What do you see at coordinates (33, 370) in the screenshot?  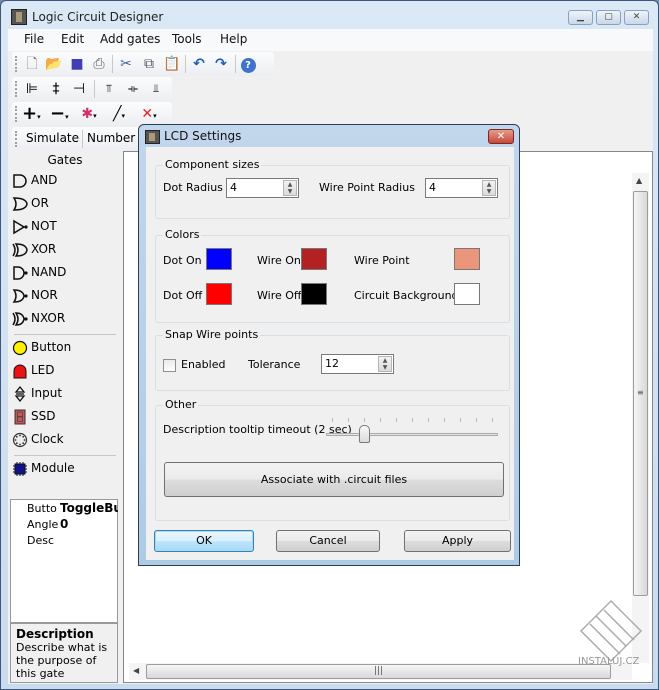 I see `component-led: LED` at bounding box center [33, 370].